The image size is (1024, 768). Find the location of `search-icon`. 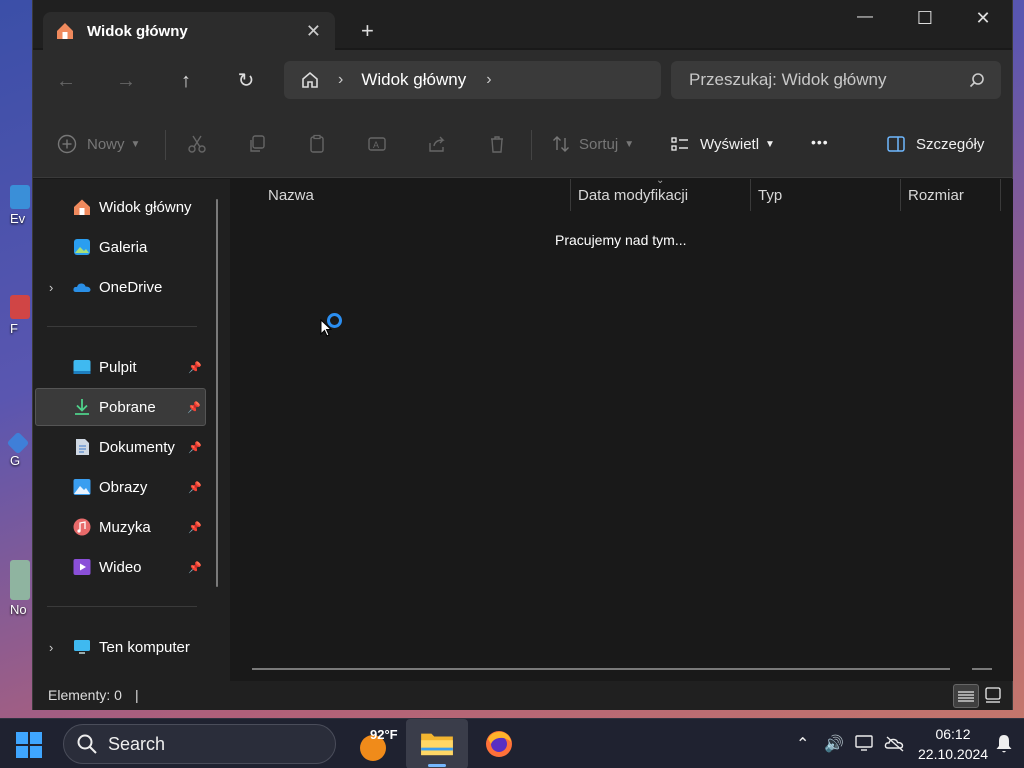

search-icon is located at coordinates (976, 80).